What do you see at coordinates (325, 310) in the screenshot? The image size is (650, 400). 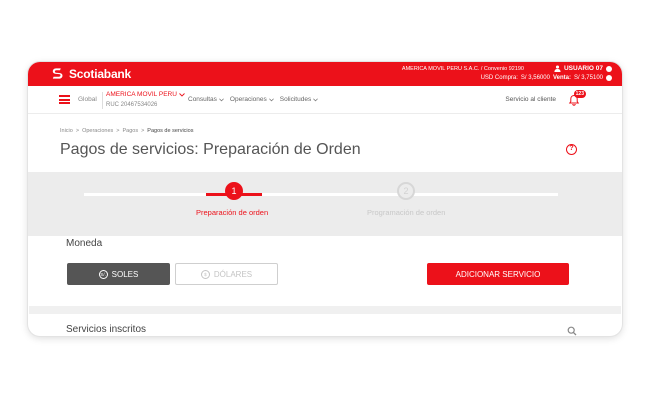 I see `section-separator` at bounding box center [325, 310].